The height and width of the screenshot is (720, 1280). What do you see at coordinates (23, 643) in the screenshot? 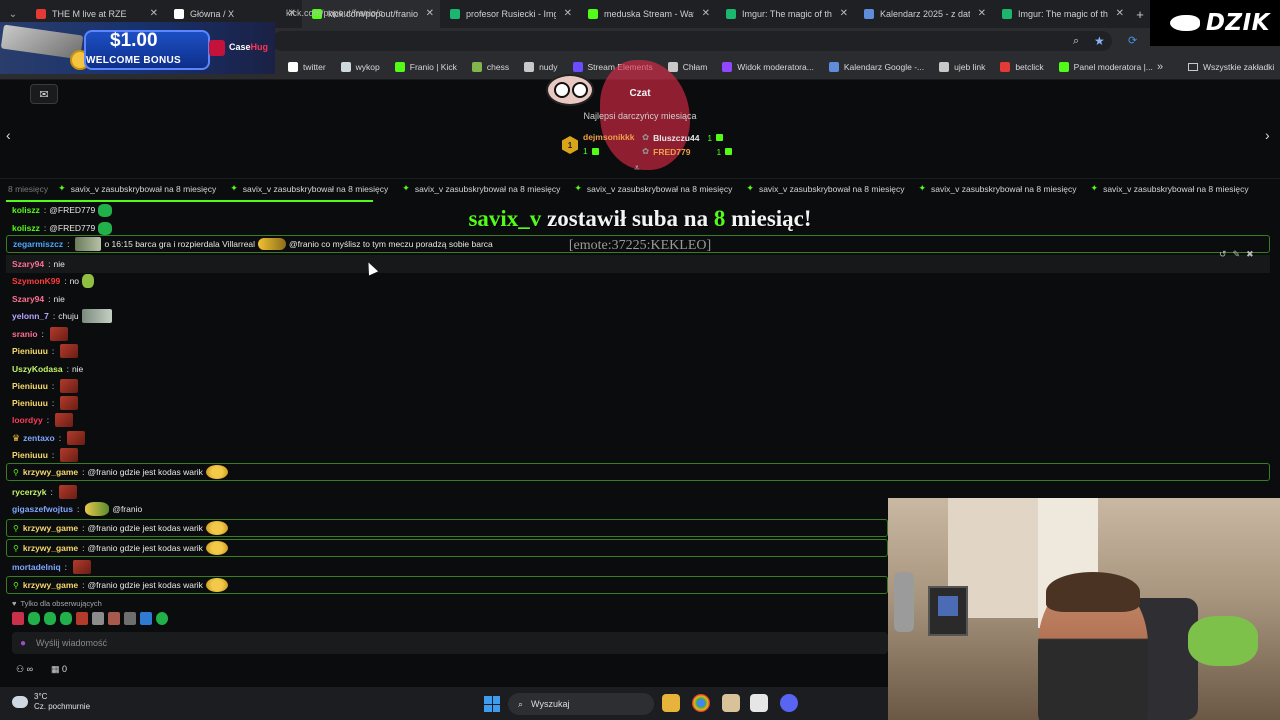
I see `microphone-icon: ●` at bounding box center [23, 643].